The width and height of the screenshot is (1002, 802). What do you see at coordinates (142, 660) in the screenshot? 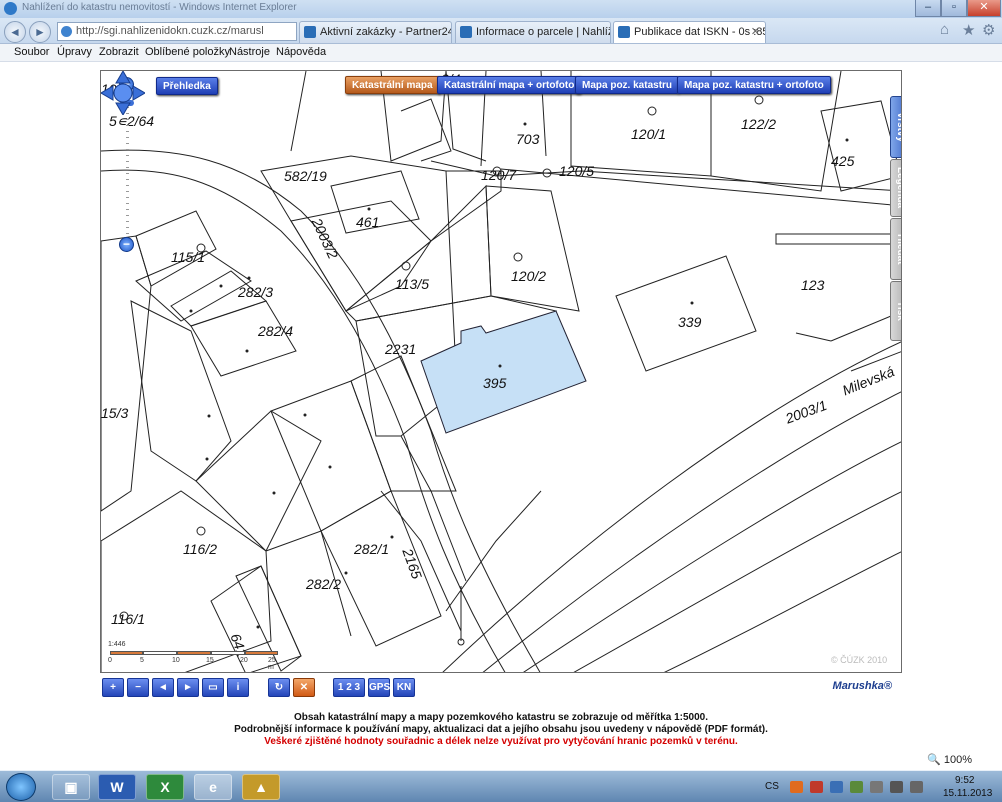
I see `scale-tick: 5` at bounding box center [142, 660].